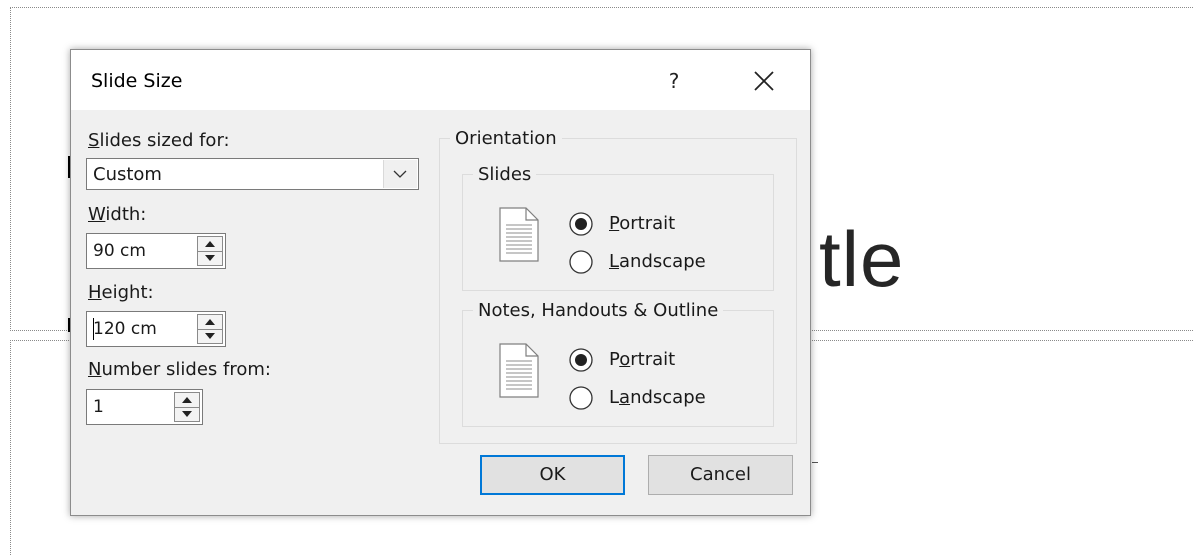  I want to click on slide-title-text: tle, so click(862, 259).